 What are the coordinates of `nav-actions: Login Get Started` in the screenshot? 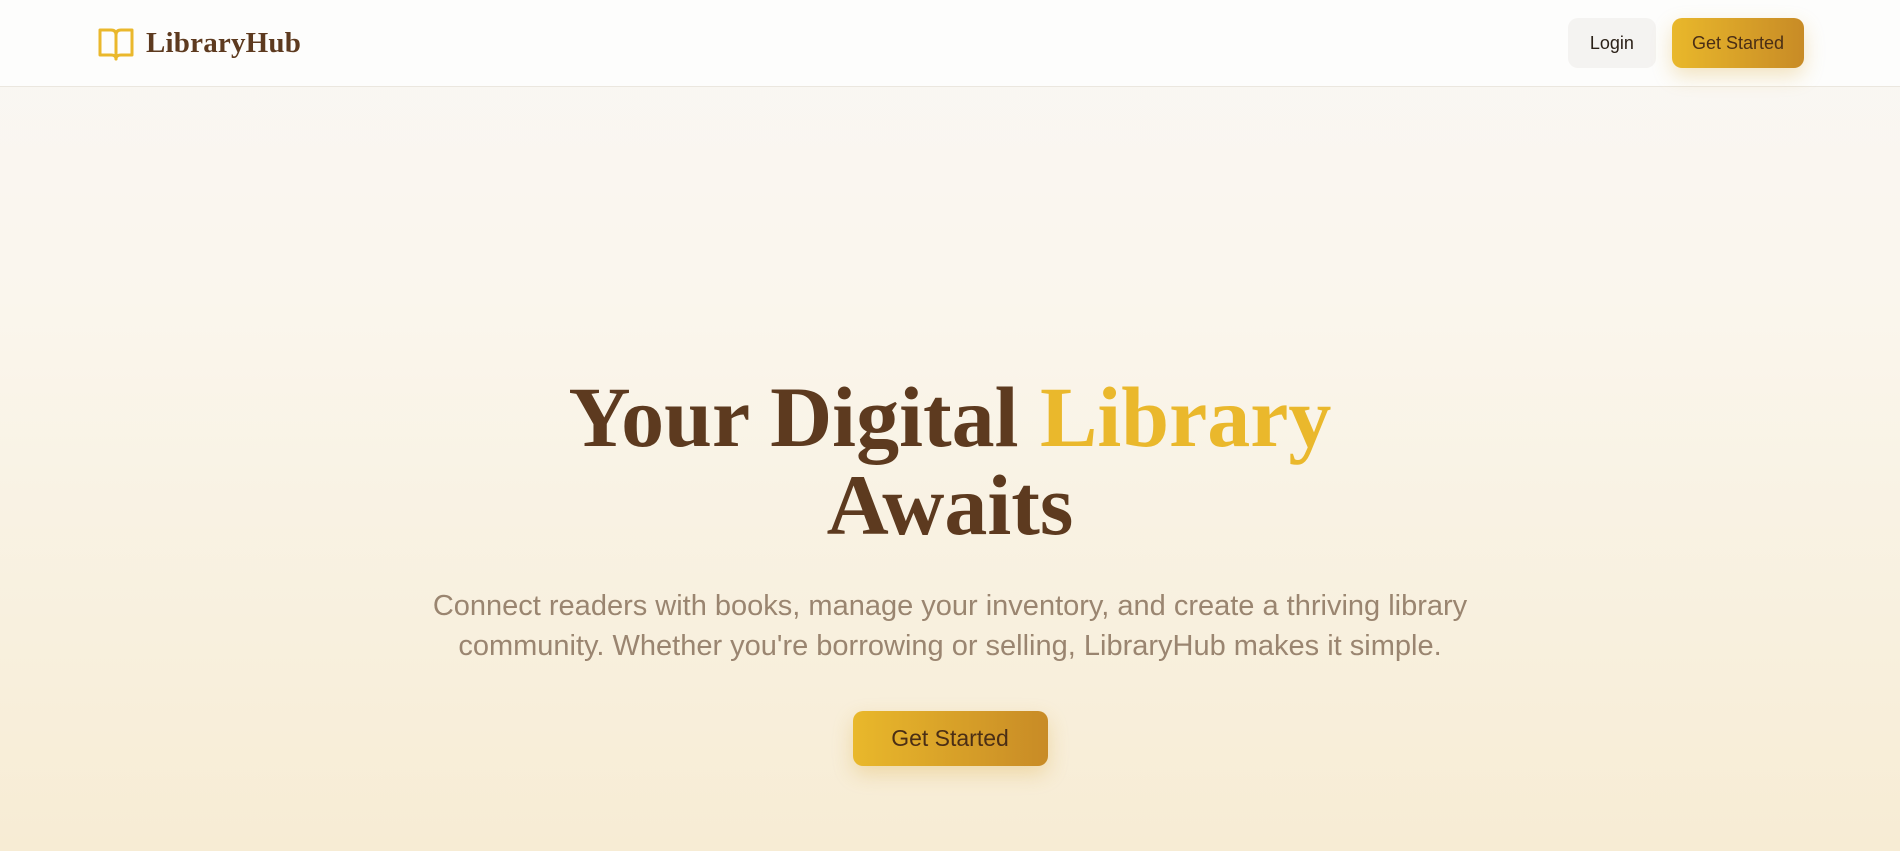 It's located at (1685, 43).